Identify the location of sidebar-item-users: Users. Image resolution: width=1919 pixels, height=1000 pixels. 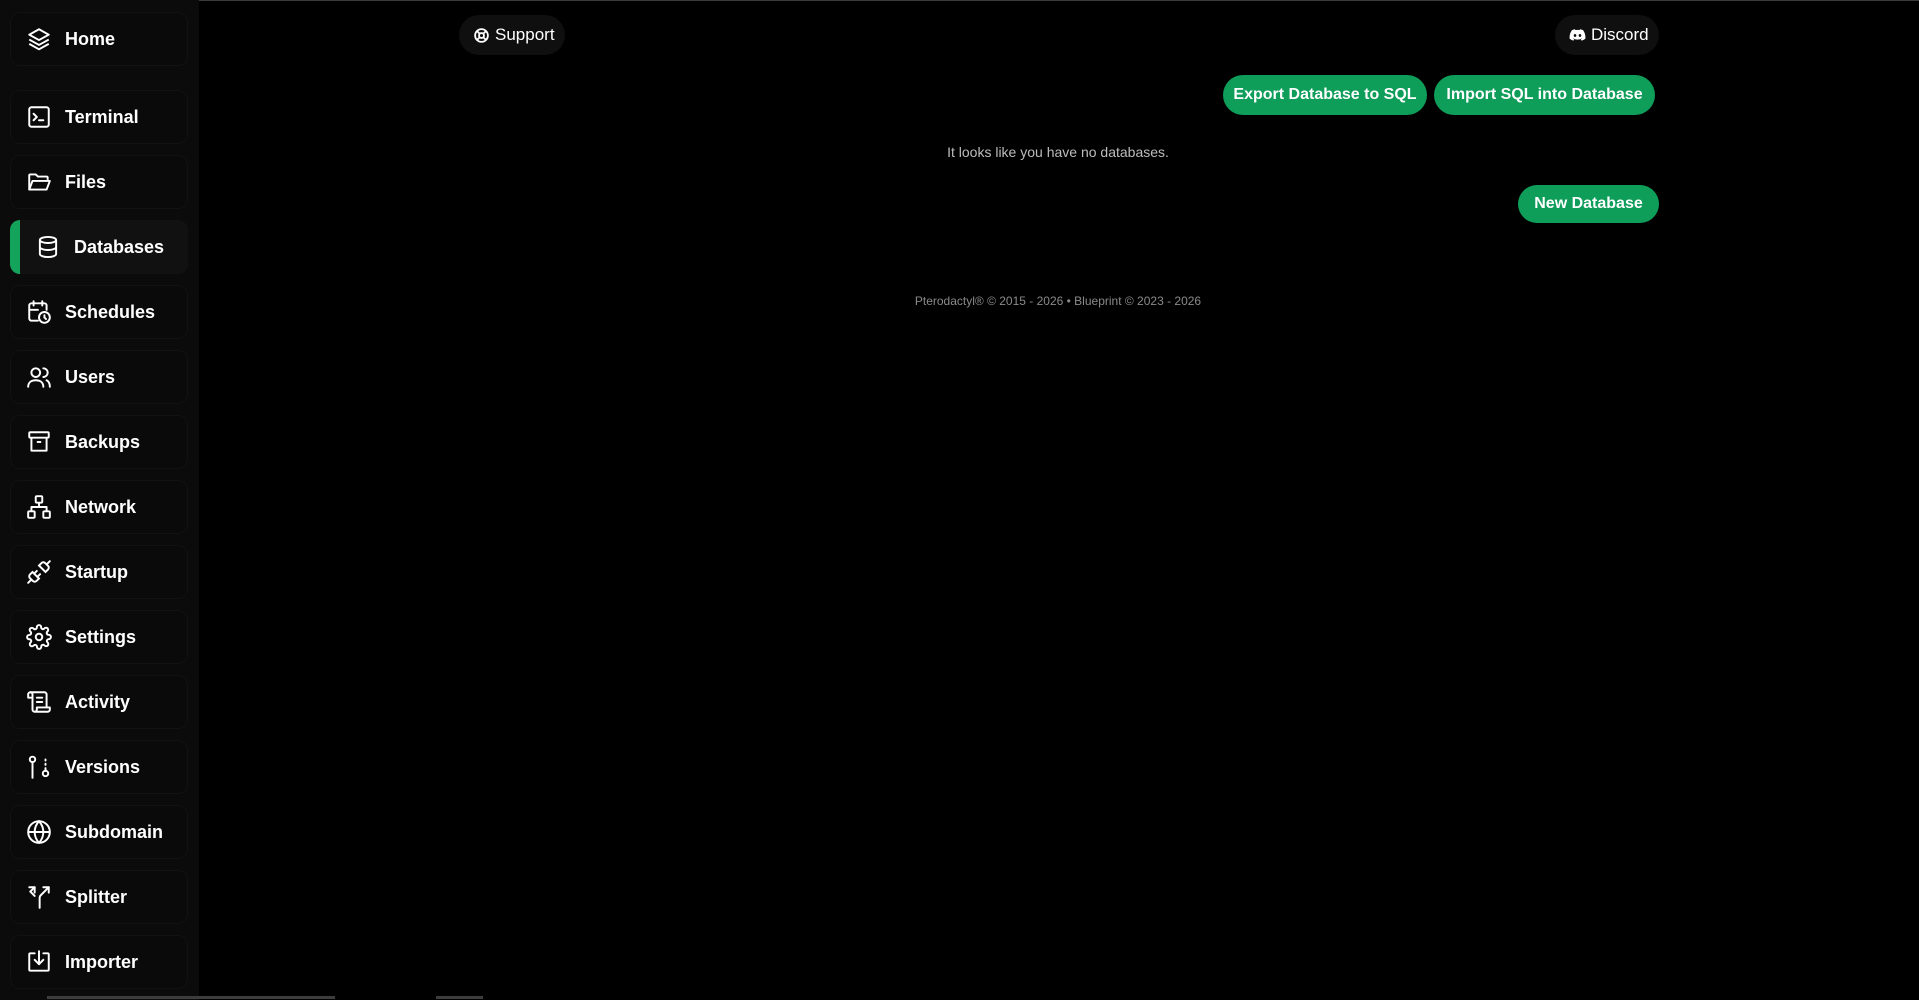
(99, 377).